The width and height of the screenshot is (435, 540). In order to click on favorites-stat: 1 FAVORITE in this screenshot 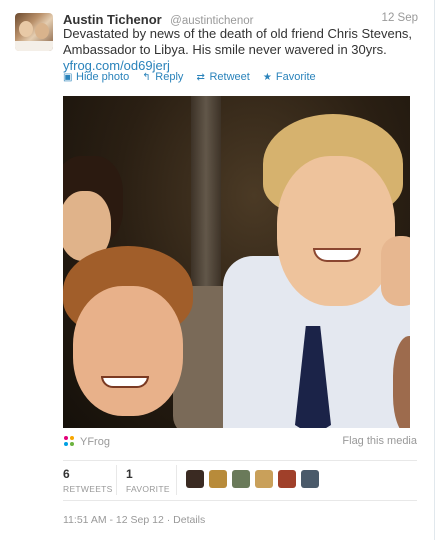, I will do `click(148, 480)`.